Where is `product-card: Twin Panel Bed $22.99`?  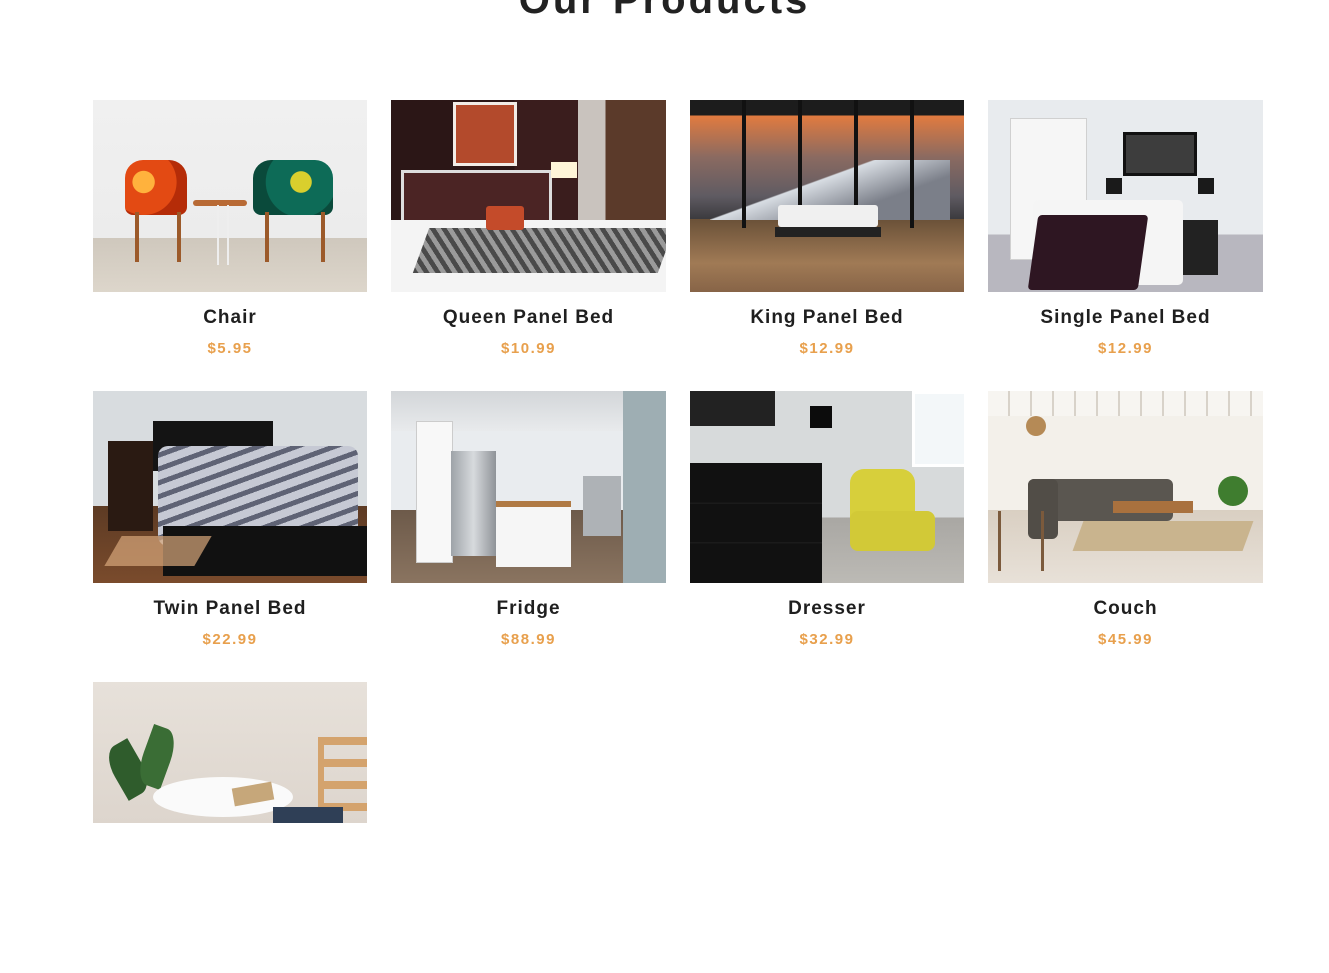
product-card: Twin Panel Bed $22.99 is located at coordinates (230, 536).